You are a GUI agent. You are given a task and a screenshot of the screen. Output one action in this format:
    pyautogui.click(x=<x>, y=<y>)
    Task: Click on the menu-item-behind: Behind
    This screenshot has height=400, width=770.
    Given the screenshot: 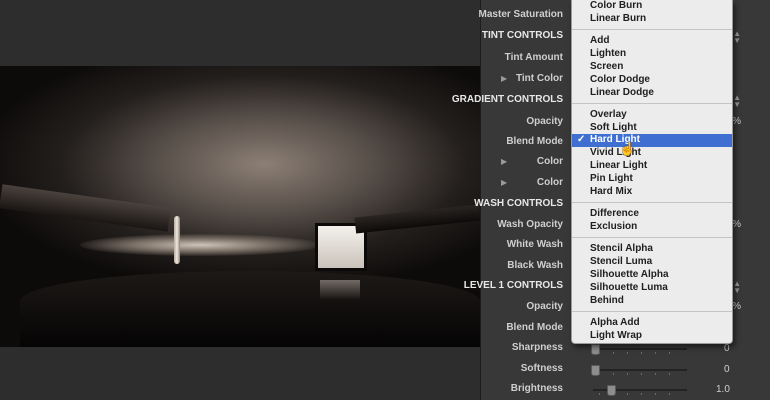 What is the action you would take?
    pyautogui.click(x=652, y=301)
    